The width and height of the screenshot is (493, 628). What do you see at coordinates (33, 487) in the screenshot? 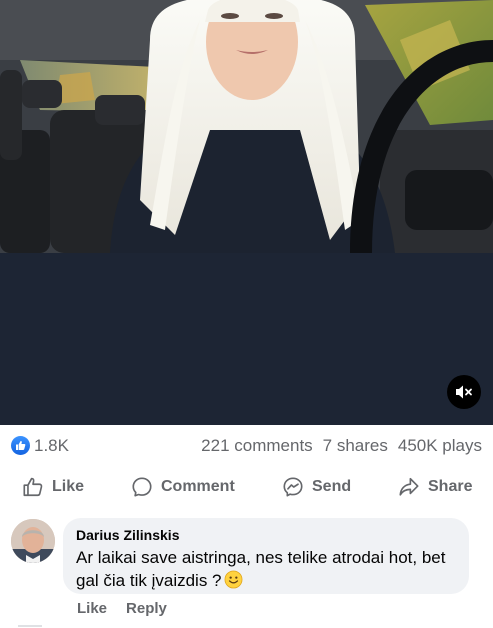
I see `thumbs-up-outline-icon` at bounding box center [33, 487].